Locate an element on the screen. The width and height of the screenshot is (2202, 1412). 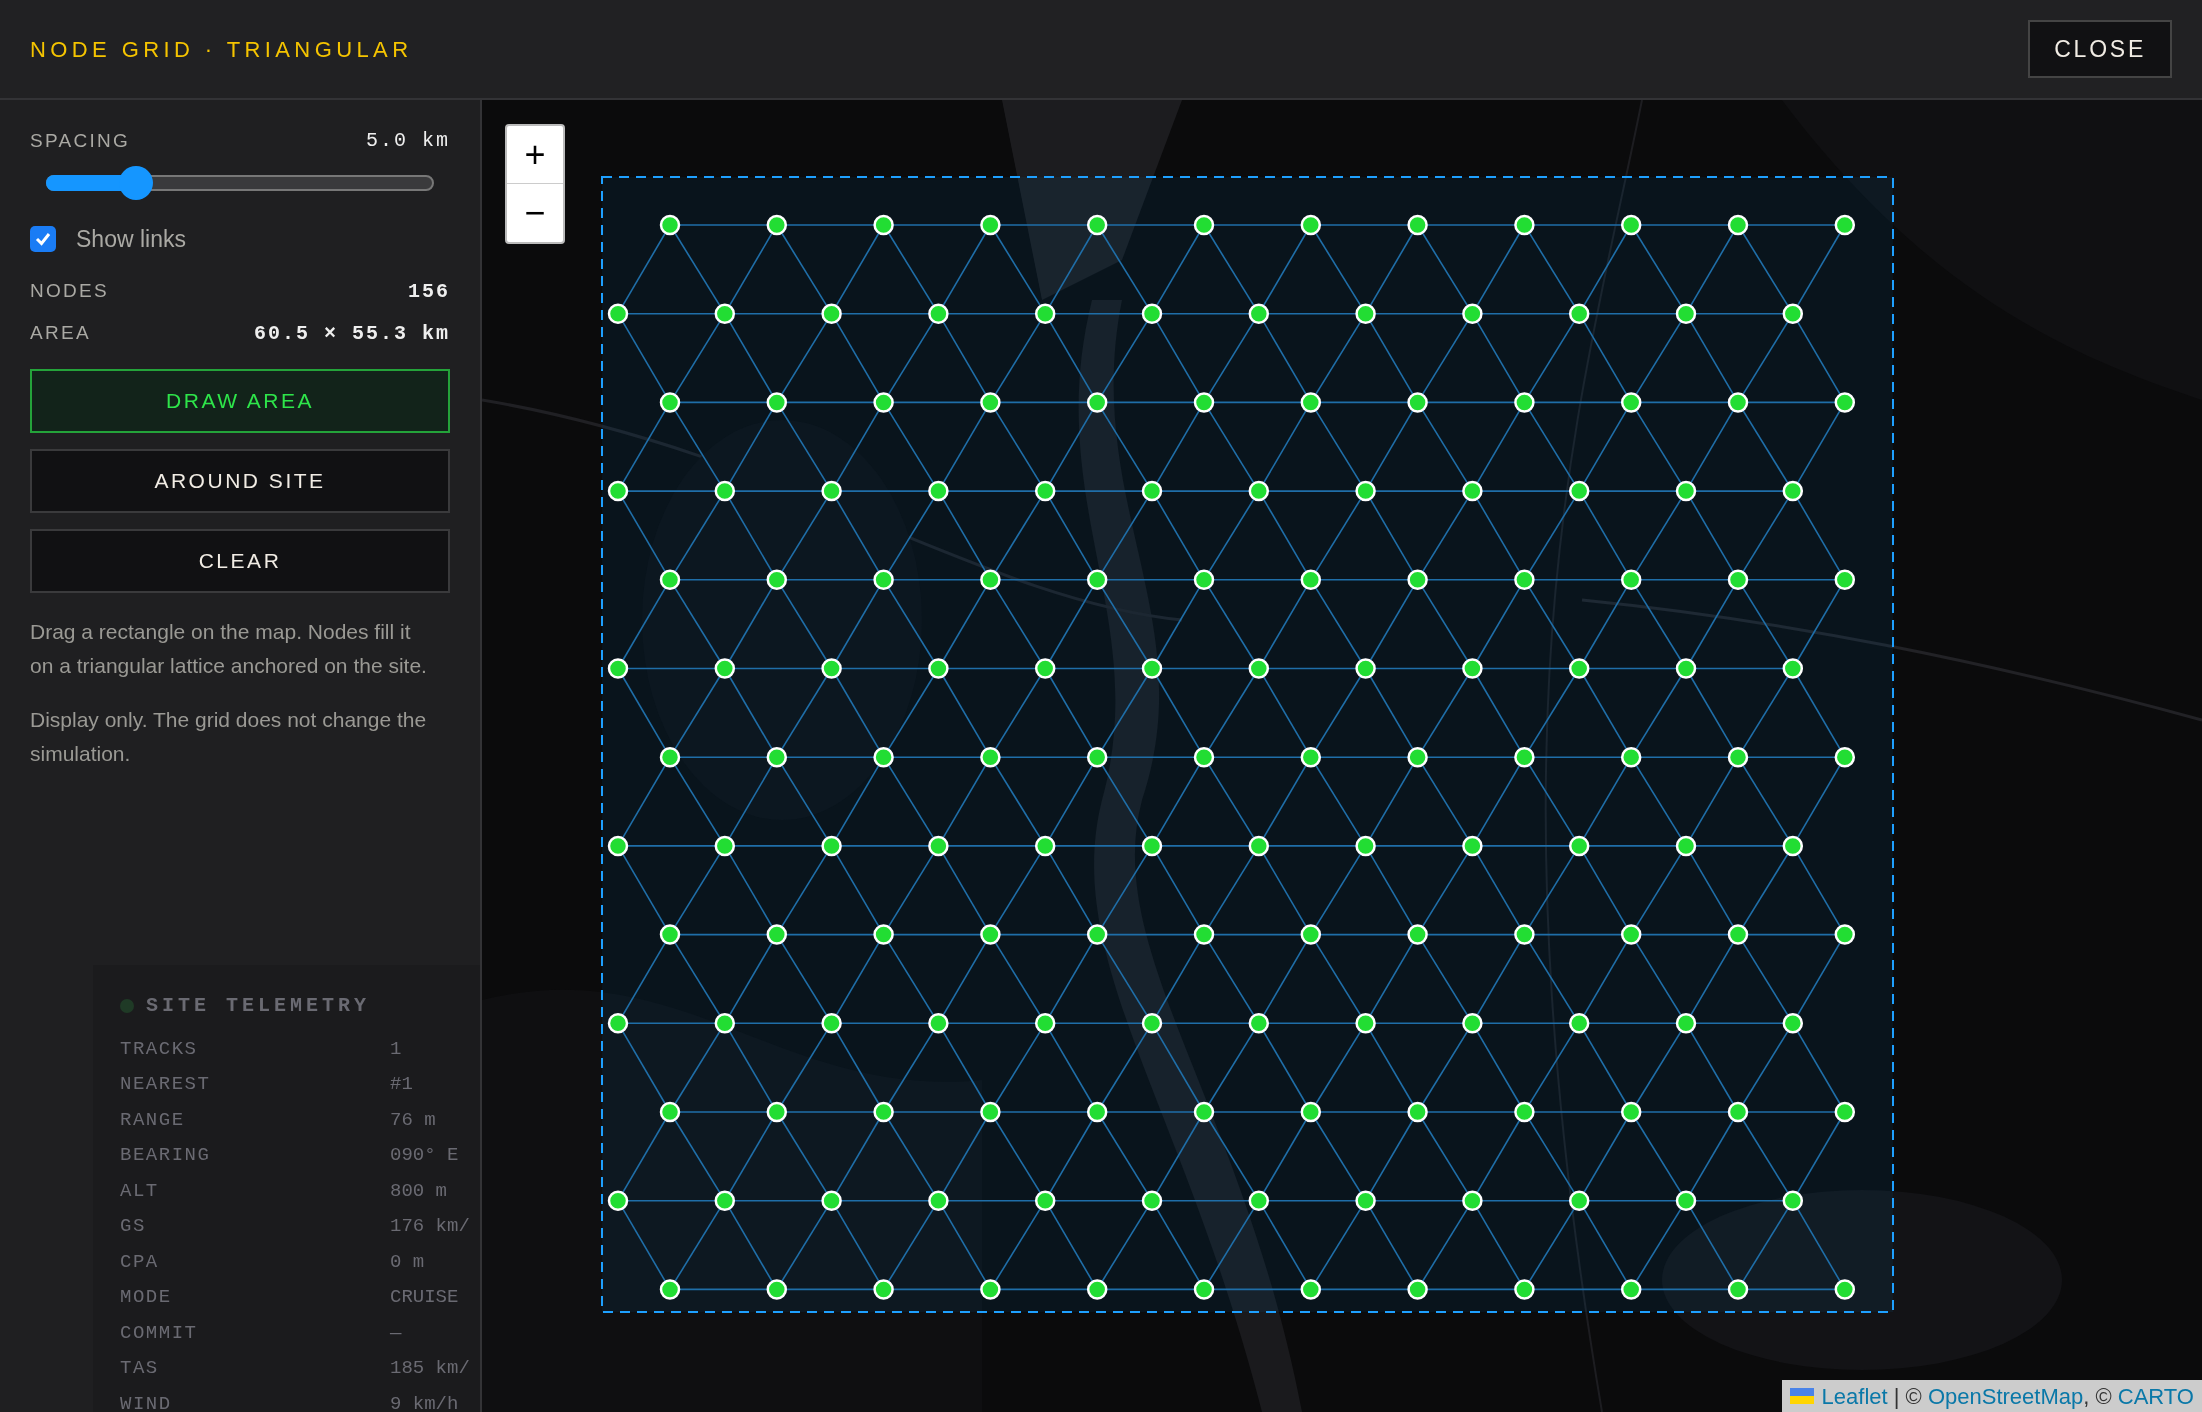
telemetry-label: RANGE is located at coordinates (153, 1120).